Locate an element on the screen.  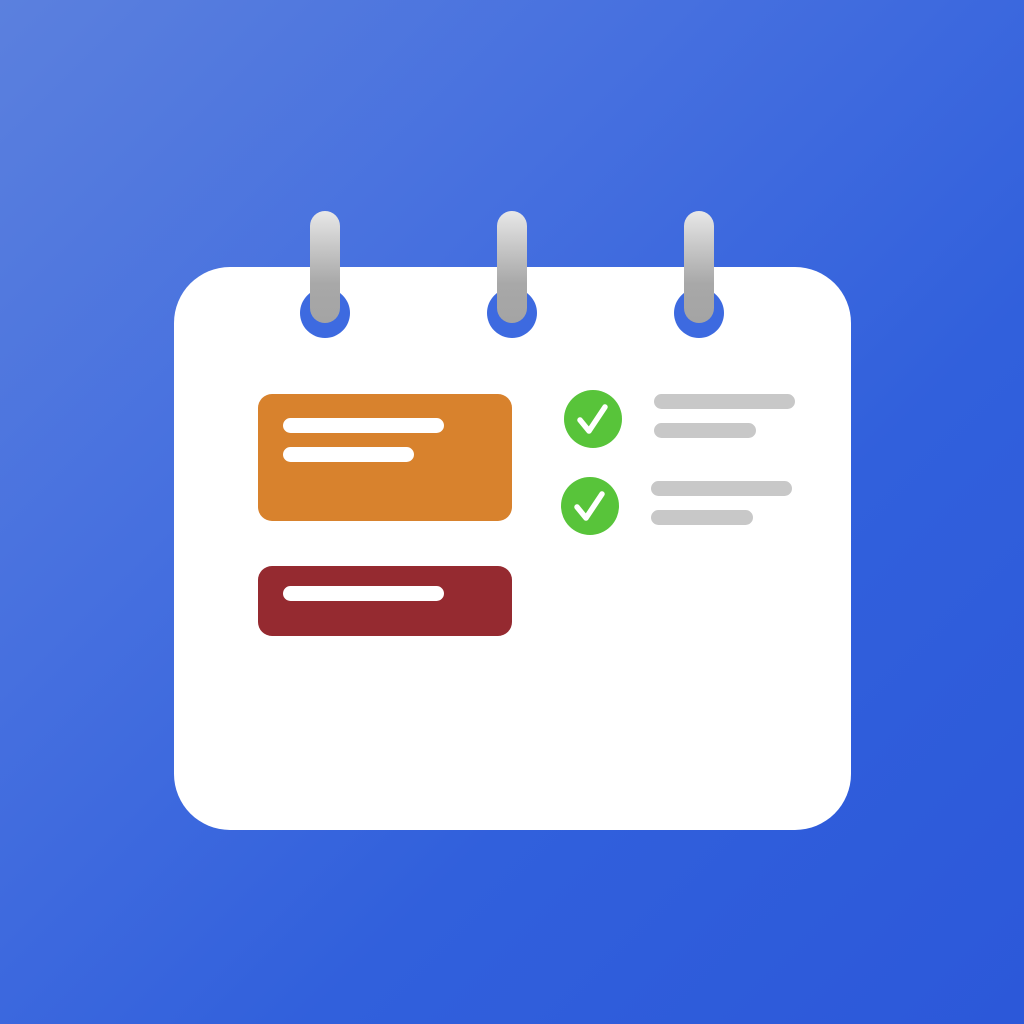
event-block-red is located at coordinates (385, 601).